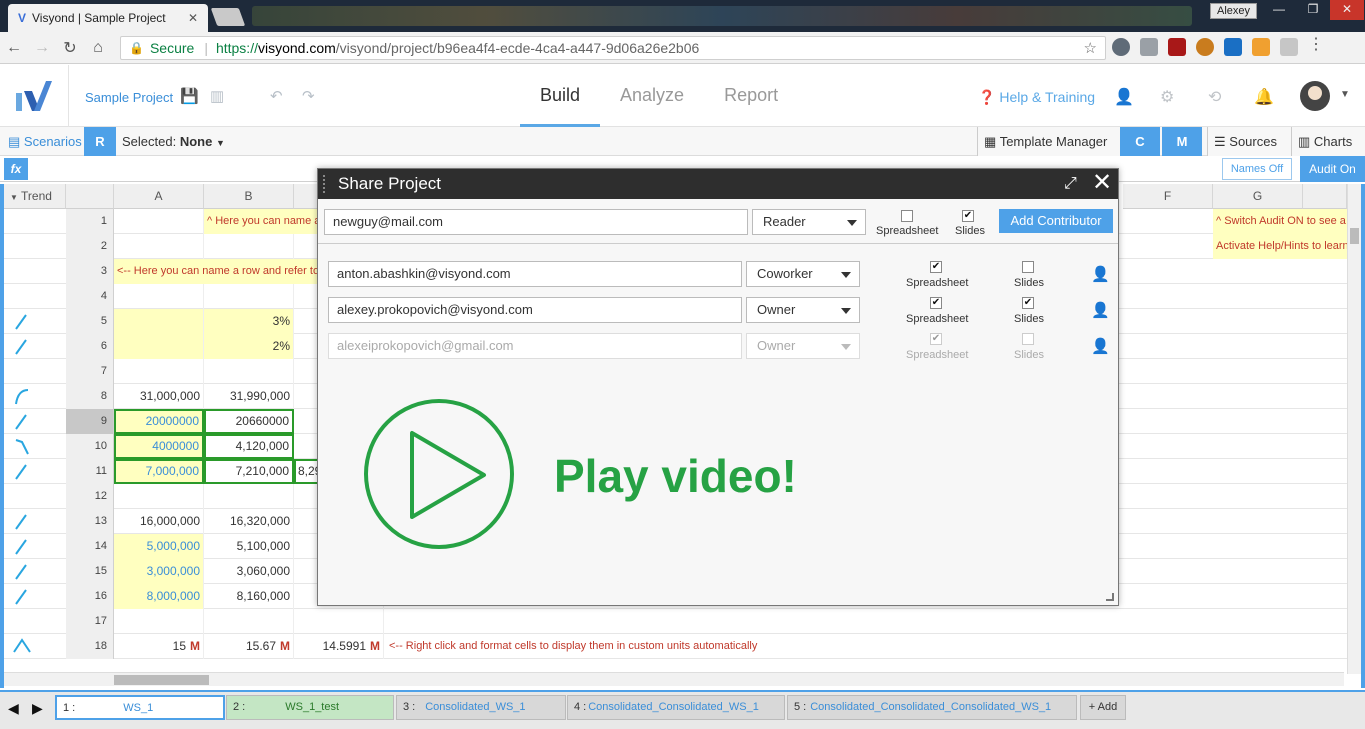  I want to click on history-icon: ⟲, so click(1214, 97).